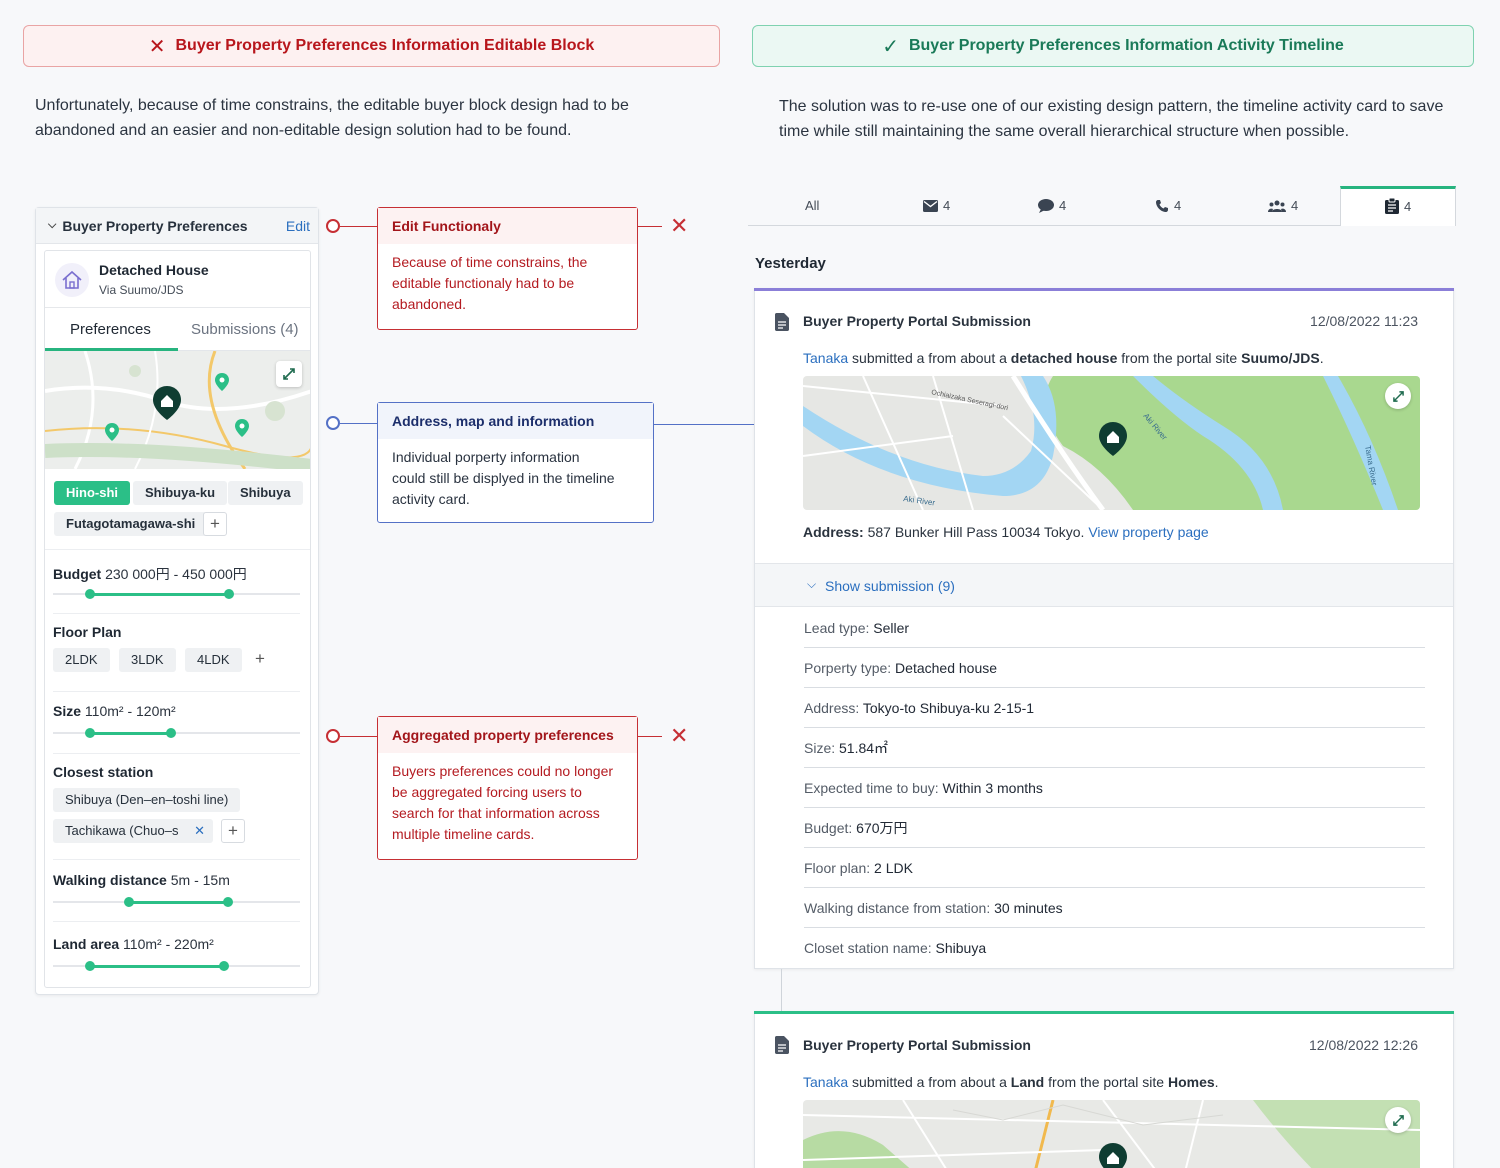  What do you see at coordinates (781, 990) in the screenshot?
I see `timeline-connector` at bounding box center [781, 990].